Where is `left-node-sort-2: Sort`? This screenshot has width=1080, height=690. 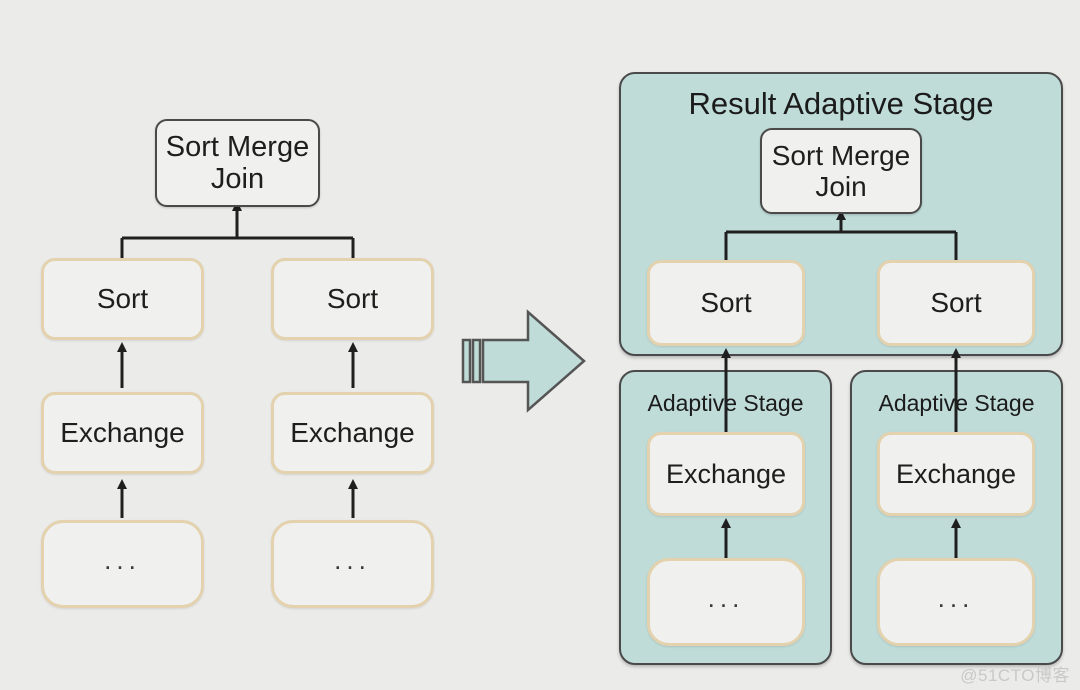
left-node-sort-2: Sort is located at coordinates (352, 299).